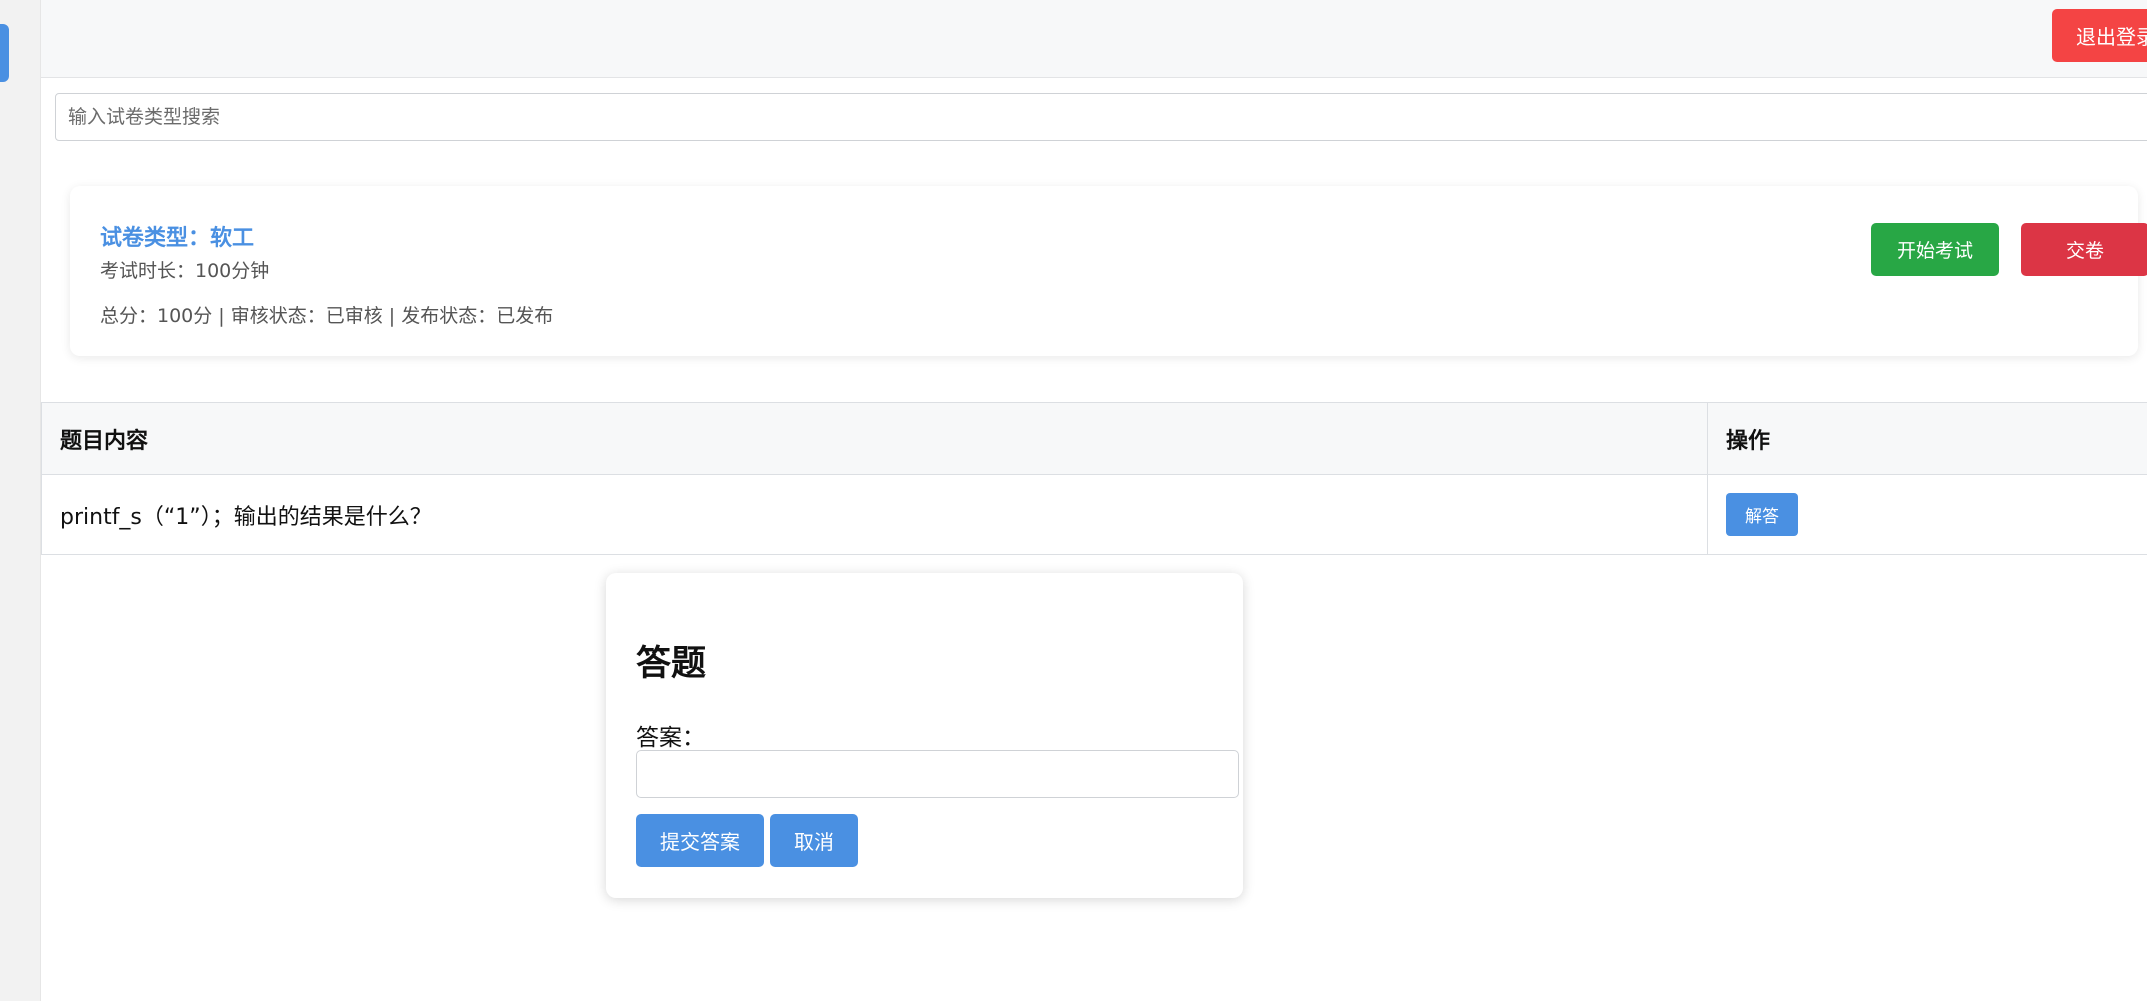 Image resolution: width=2147 pixels, height=1001 pixels. I want to click on submit-exam-button: 交卷, so click(2084, 249).